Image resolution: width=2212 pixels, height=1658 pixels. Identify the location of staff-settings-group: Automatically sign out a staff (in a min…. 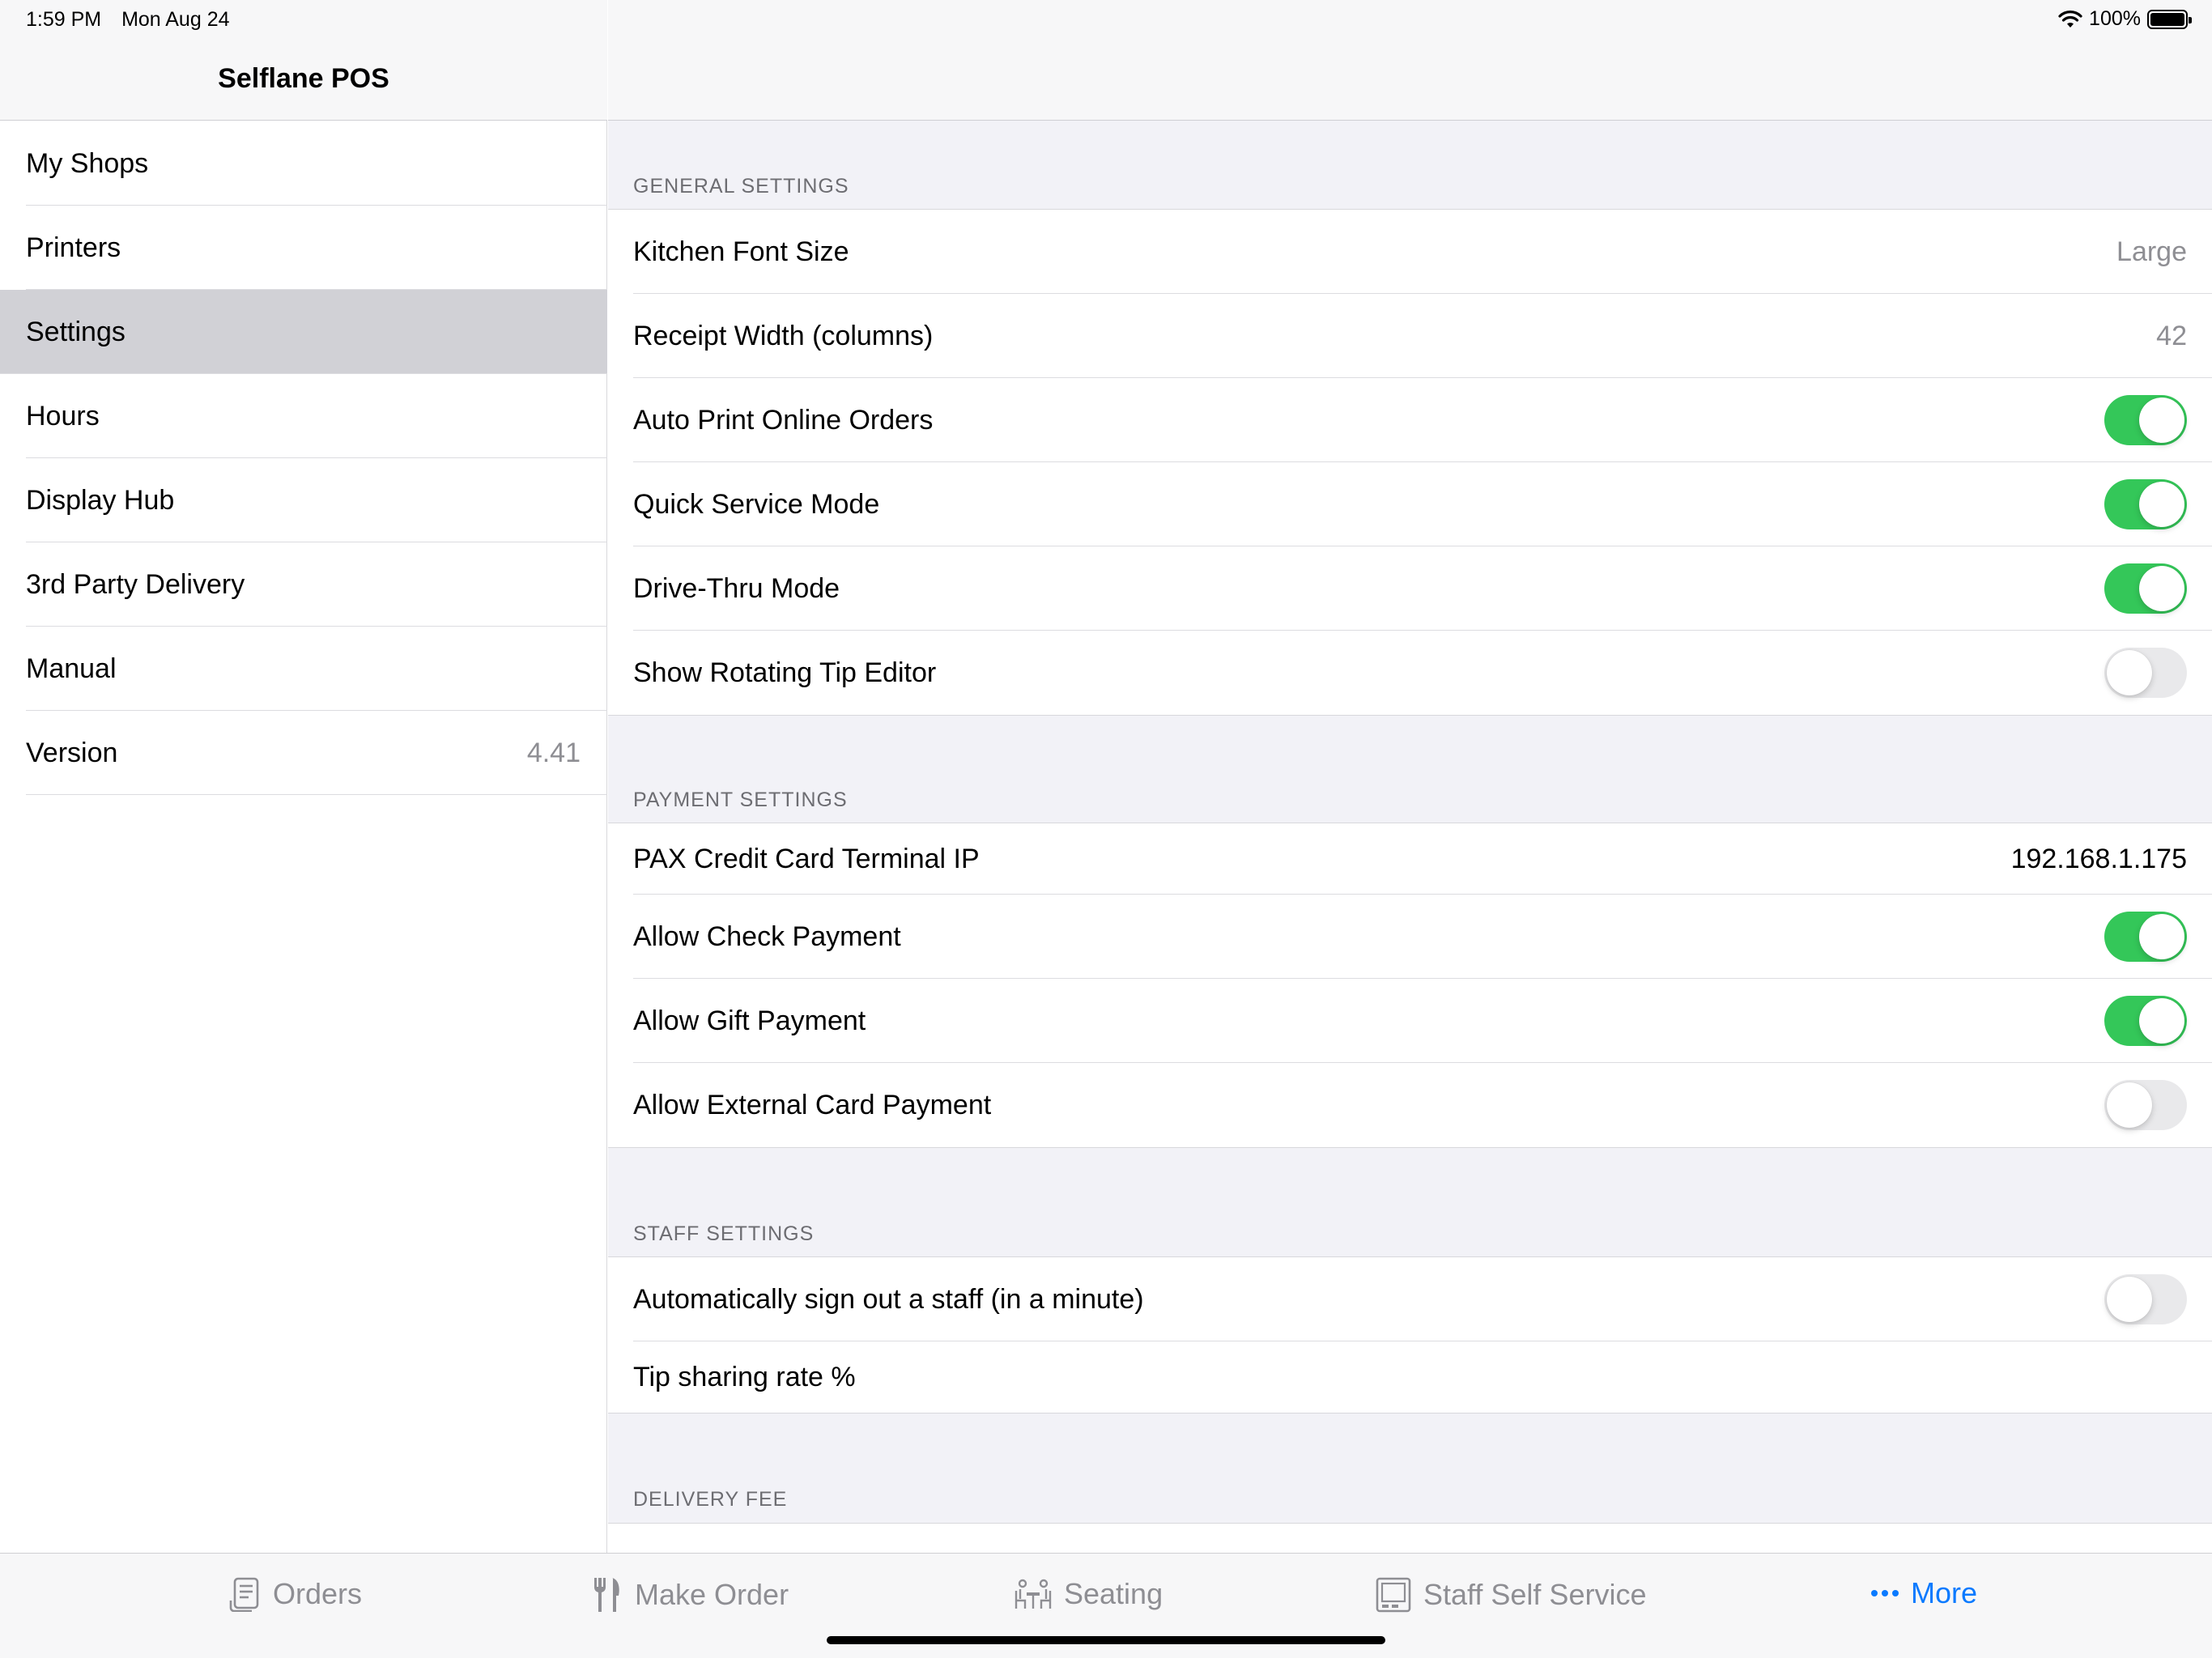
(1410, 1335).